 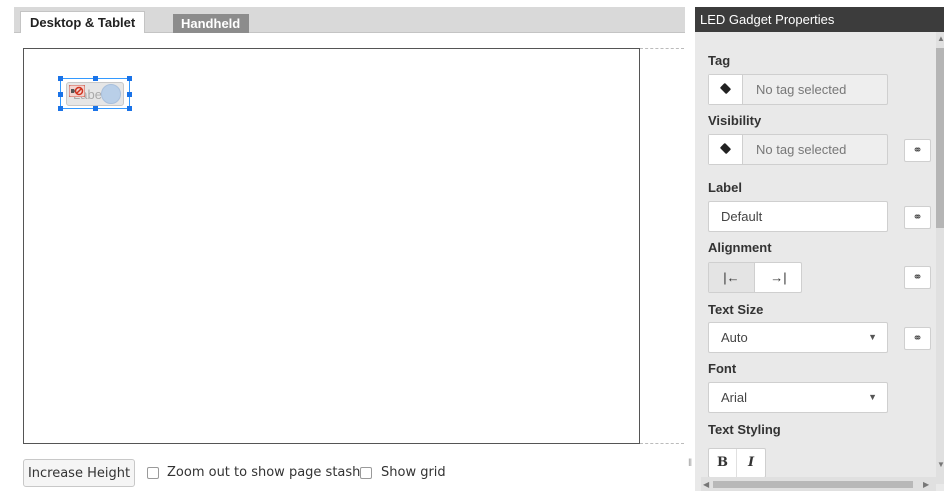 What do you see at coordinates (83, 22) in the screenshot?
I see `tab-desktop-tablet: Desktop & Tablet` at bounding box center [83, 22].